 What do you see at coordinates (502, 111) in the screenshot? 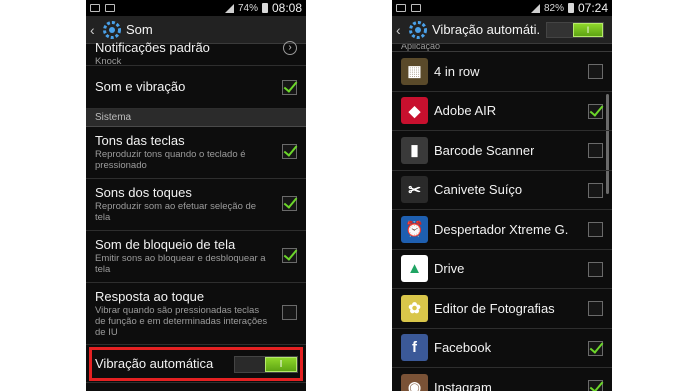
I see `app-row-adobe-air: ◆ Adobe AIR` at bounding box center [502, 111].